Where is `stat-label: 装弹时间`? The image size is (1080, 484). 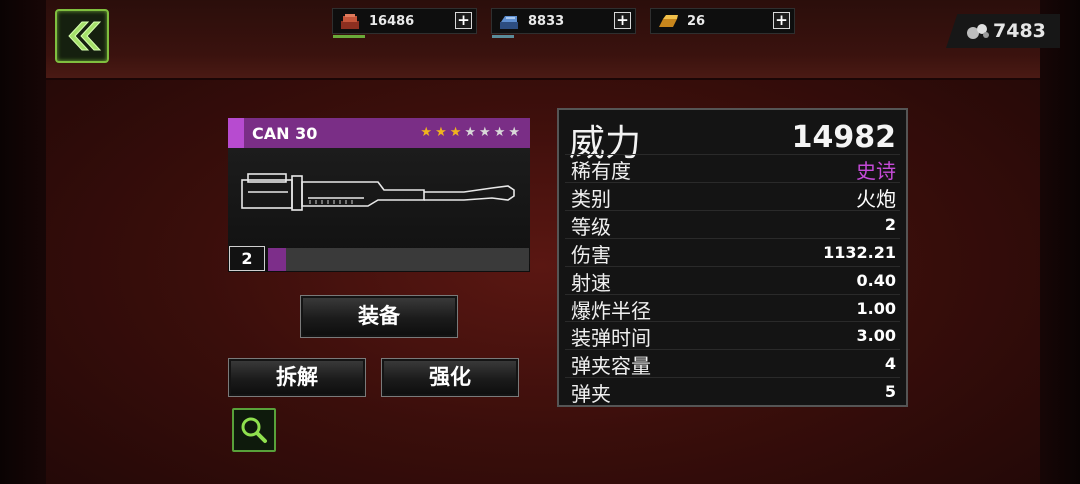
stat-label: 装弹时间 is located at coordinates (611, 338).